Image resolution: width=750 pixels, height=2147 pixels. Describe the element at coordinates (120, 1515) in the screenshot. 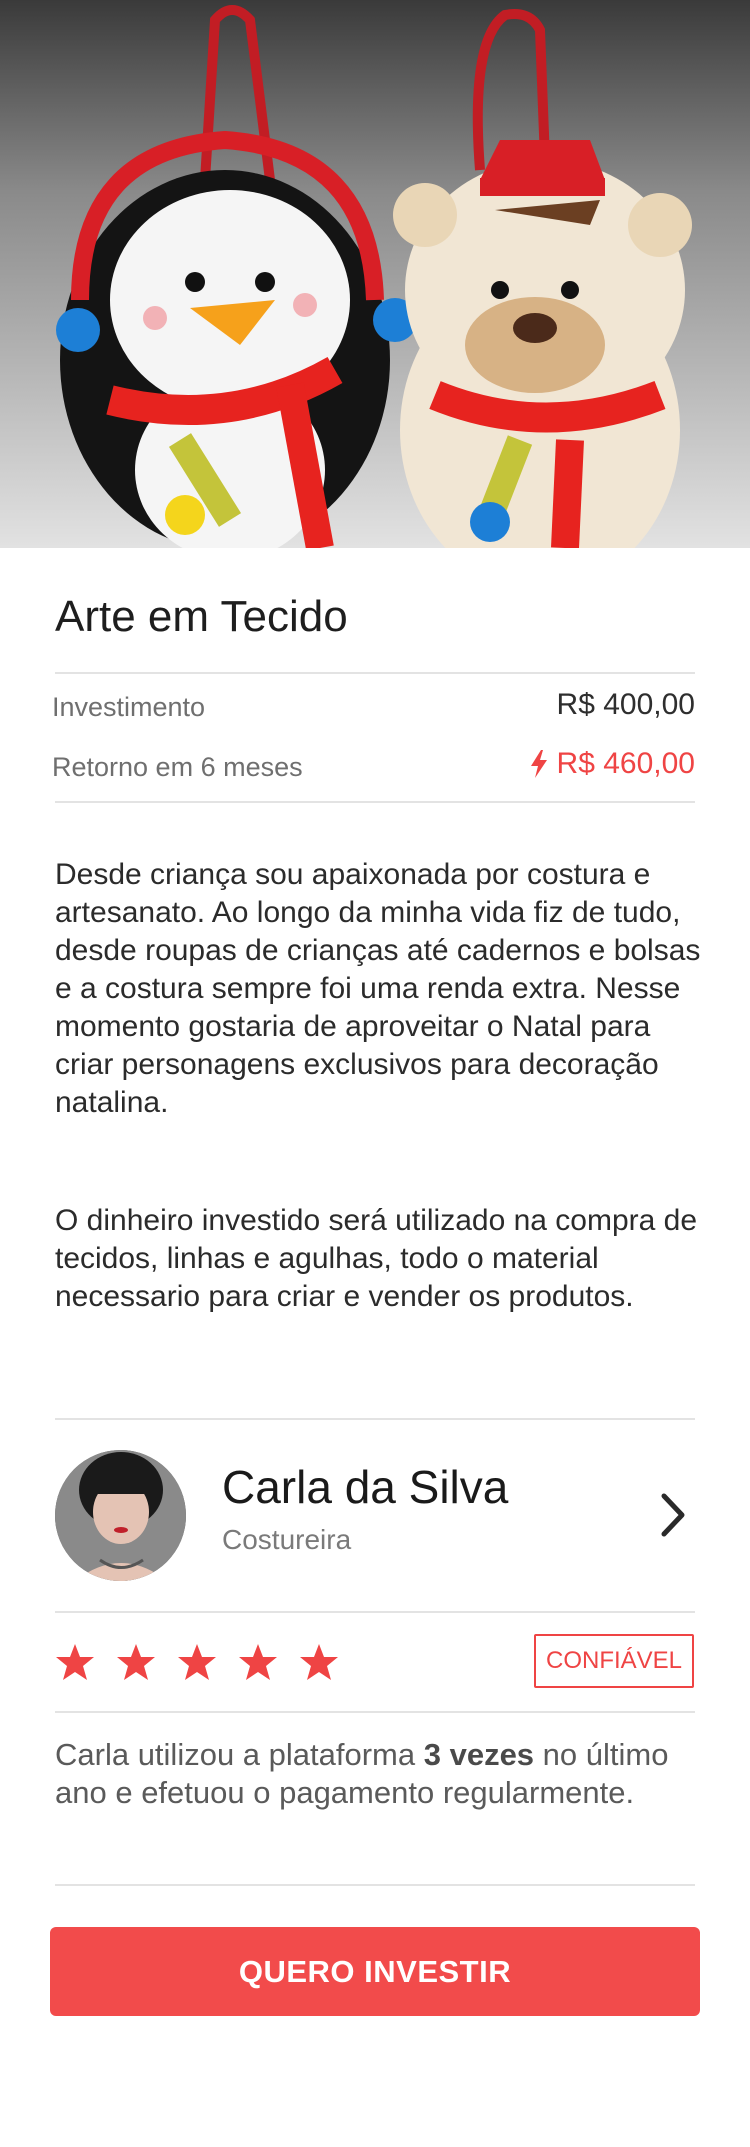

I see `avatar` at that location.